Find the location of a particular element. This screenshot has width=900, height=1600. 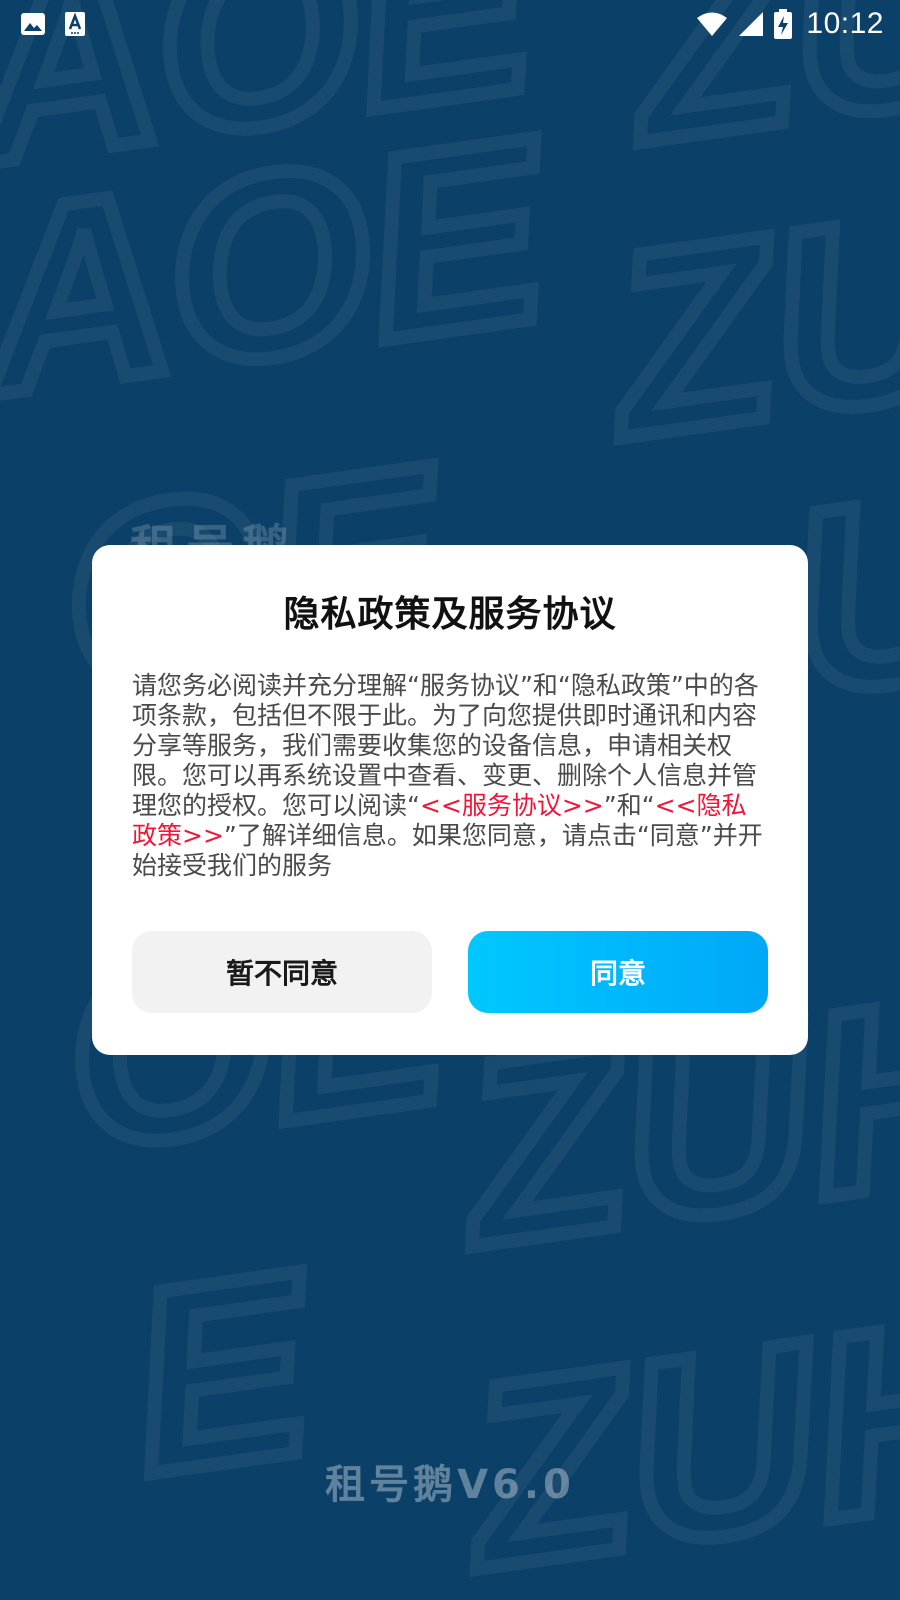

text-a-icon is located at coordinates (75, 24).